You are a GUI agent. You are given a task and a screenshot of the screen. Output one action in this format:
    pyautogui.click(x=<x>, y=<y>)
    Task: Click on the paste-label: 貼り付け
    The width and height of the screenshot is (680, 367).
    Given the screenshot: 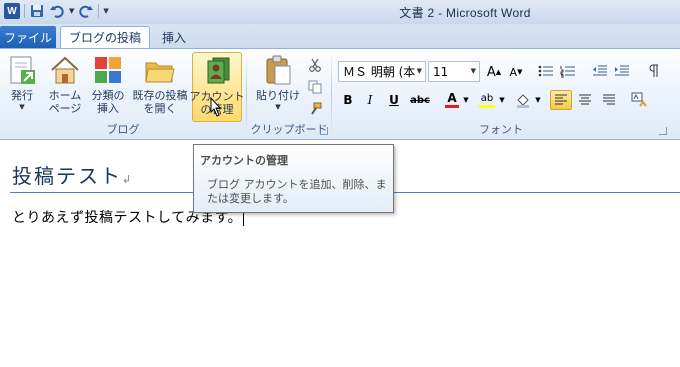 What is the action you would take?
    pyautogui.click(x=278, y=95)
    